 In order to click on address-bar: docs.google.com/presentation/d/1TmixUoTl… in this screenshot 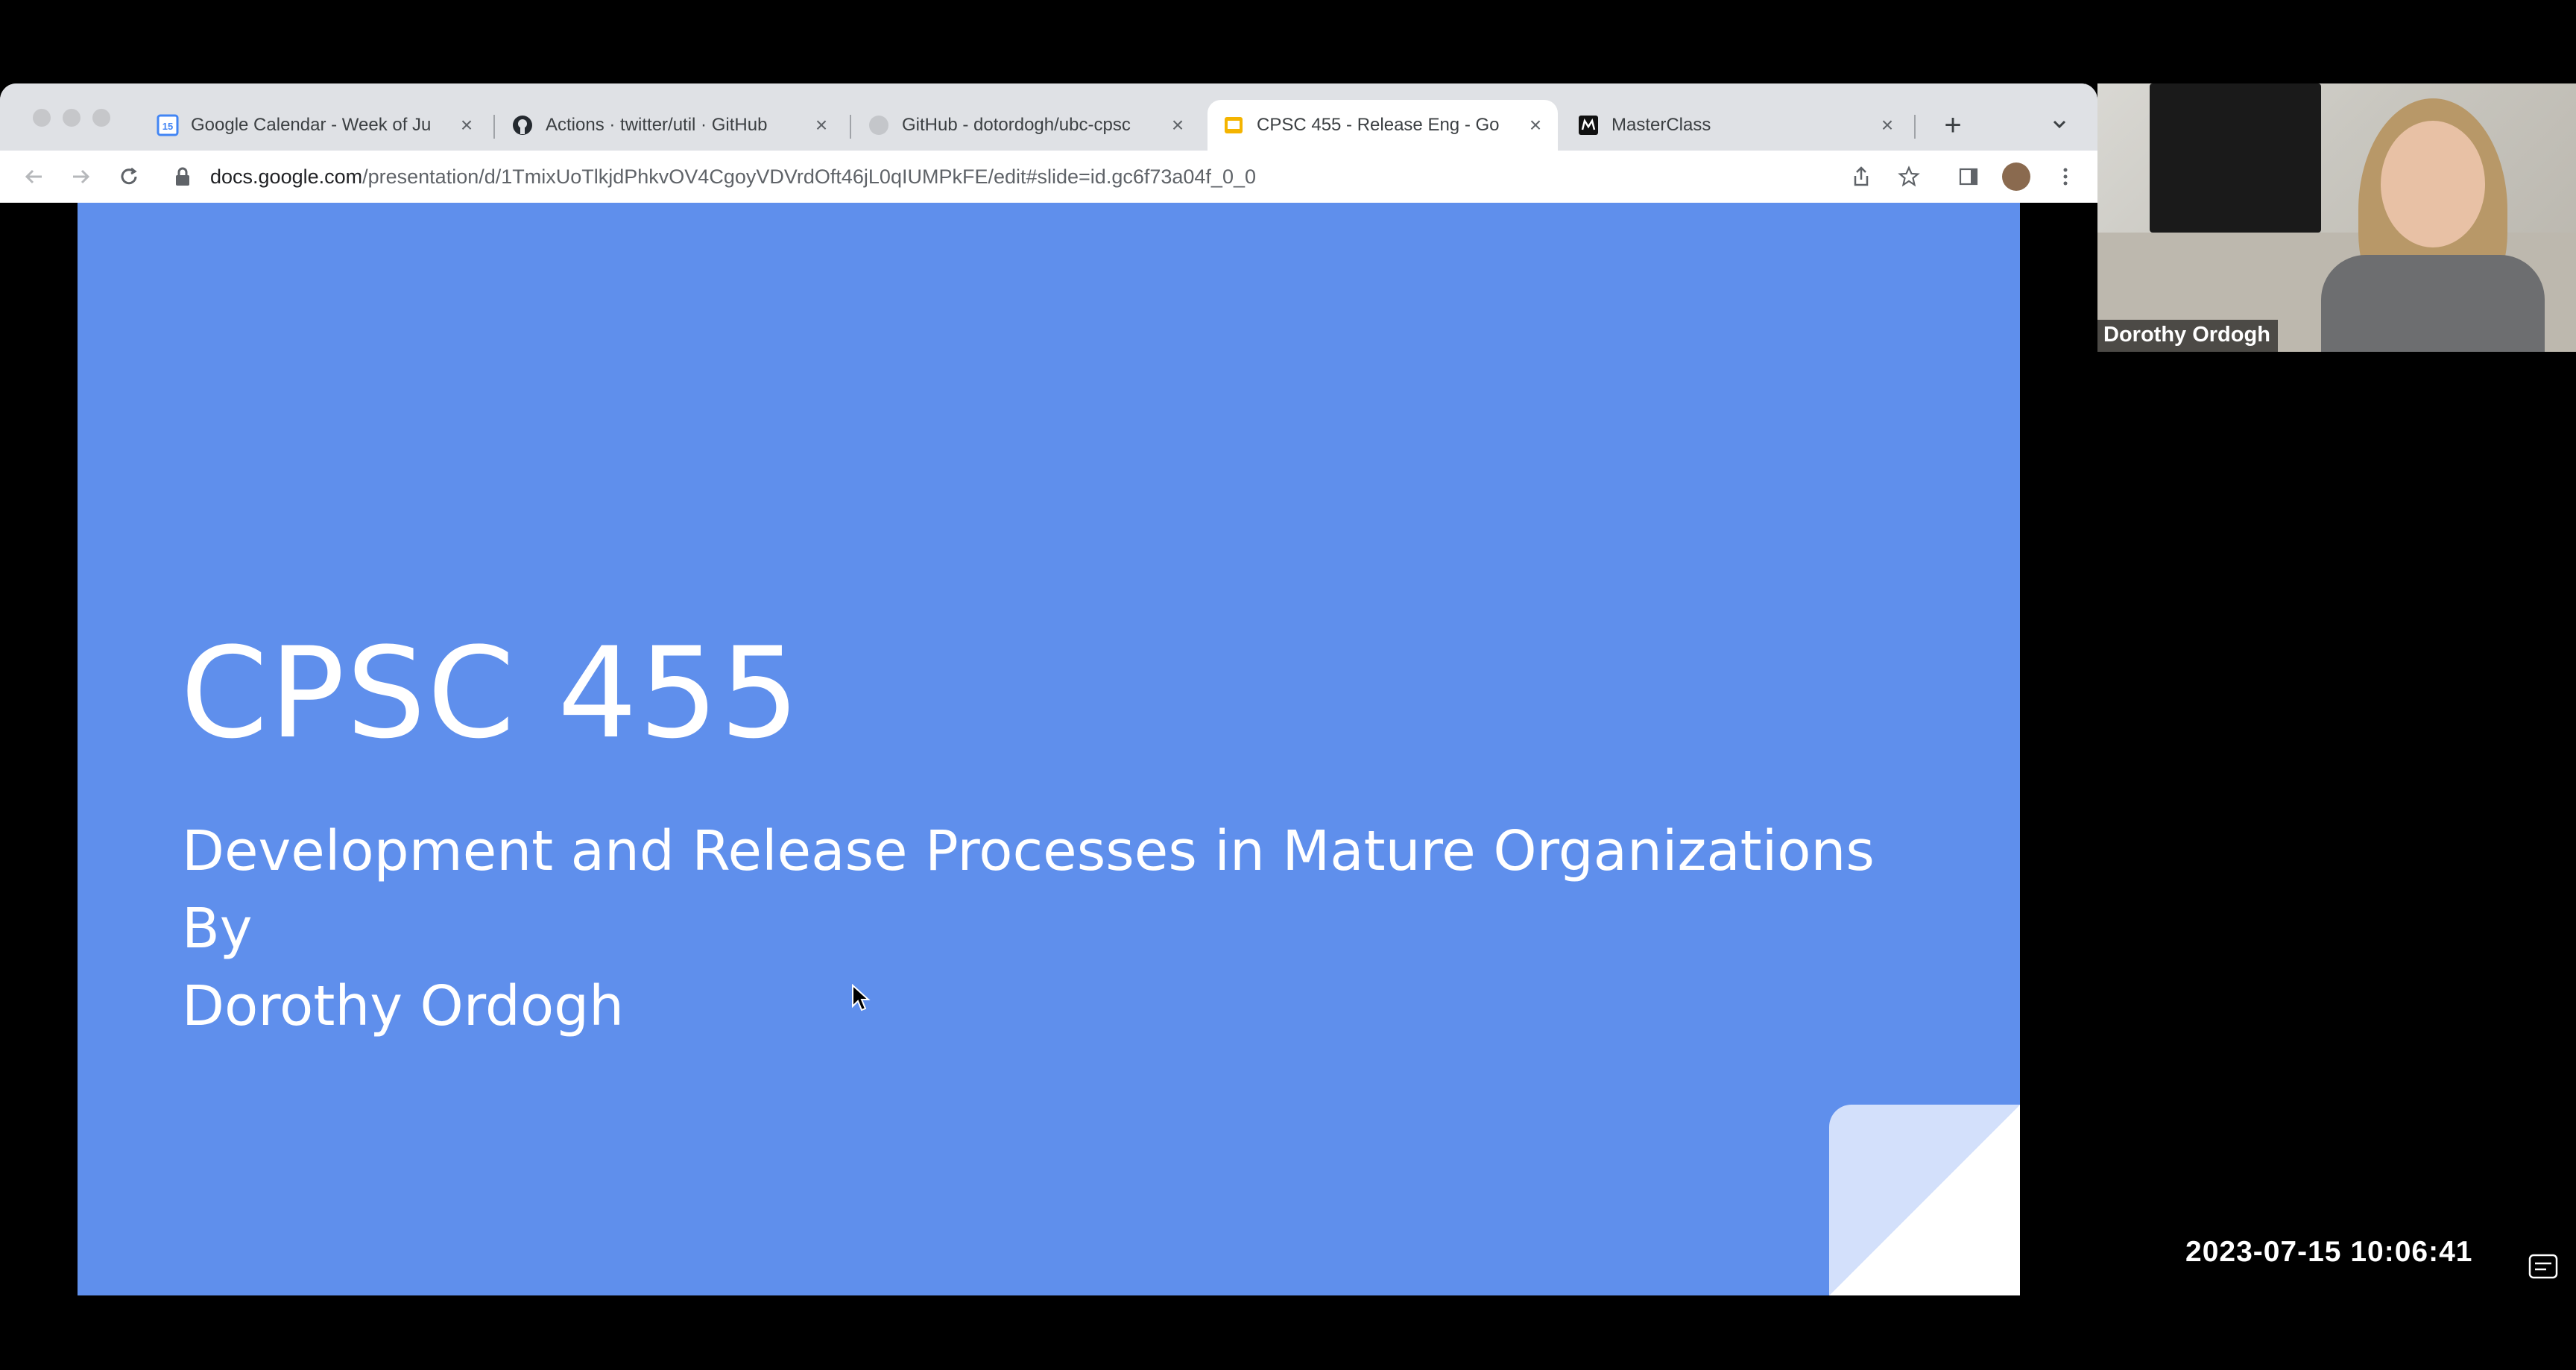, I will do `click(988, 176)`.